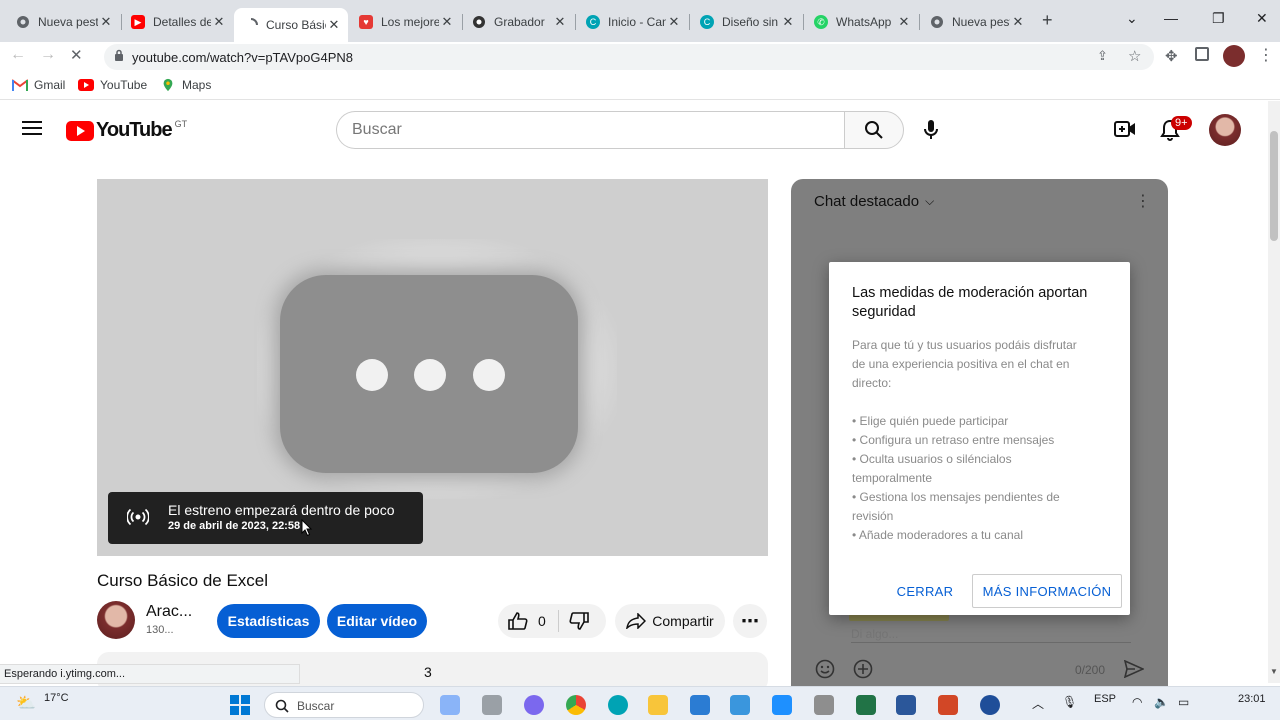 This screenshot has width=1280, height=720. Describe the element at coordinates (534, 705) in the screenshot. I see `chat-app-icon` at that location.